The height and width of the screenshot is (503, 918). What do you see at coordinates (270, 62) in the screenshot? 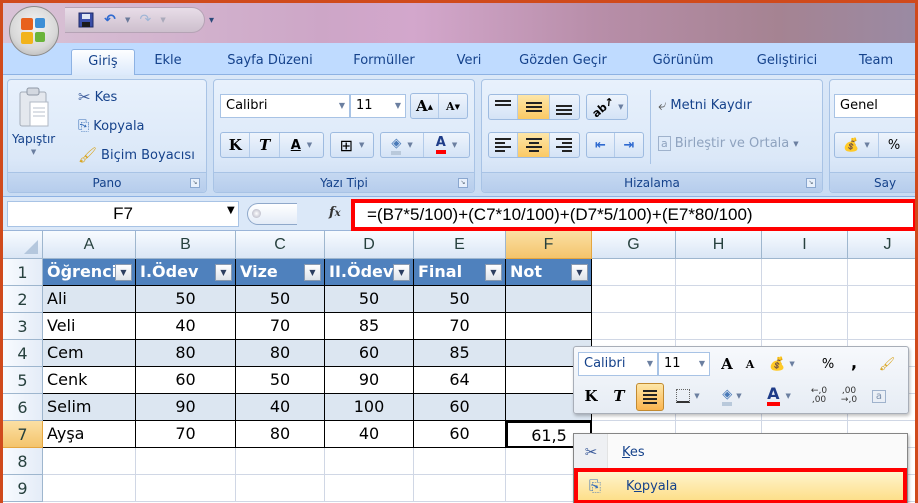
I see `tab-sayfa-duzeni: Sayfa Düzeni` at bounding box center [270, 62].